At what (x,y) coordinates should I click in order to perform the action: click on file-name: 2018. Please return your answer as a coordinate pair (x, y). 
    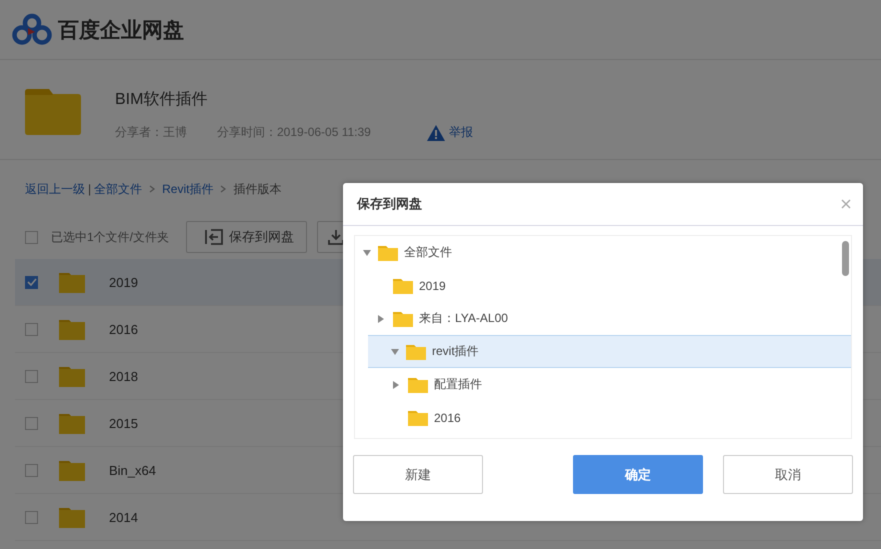
    Looking at the image, I should click on (123, 376).